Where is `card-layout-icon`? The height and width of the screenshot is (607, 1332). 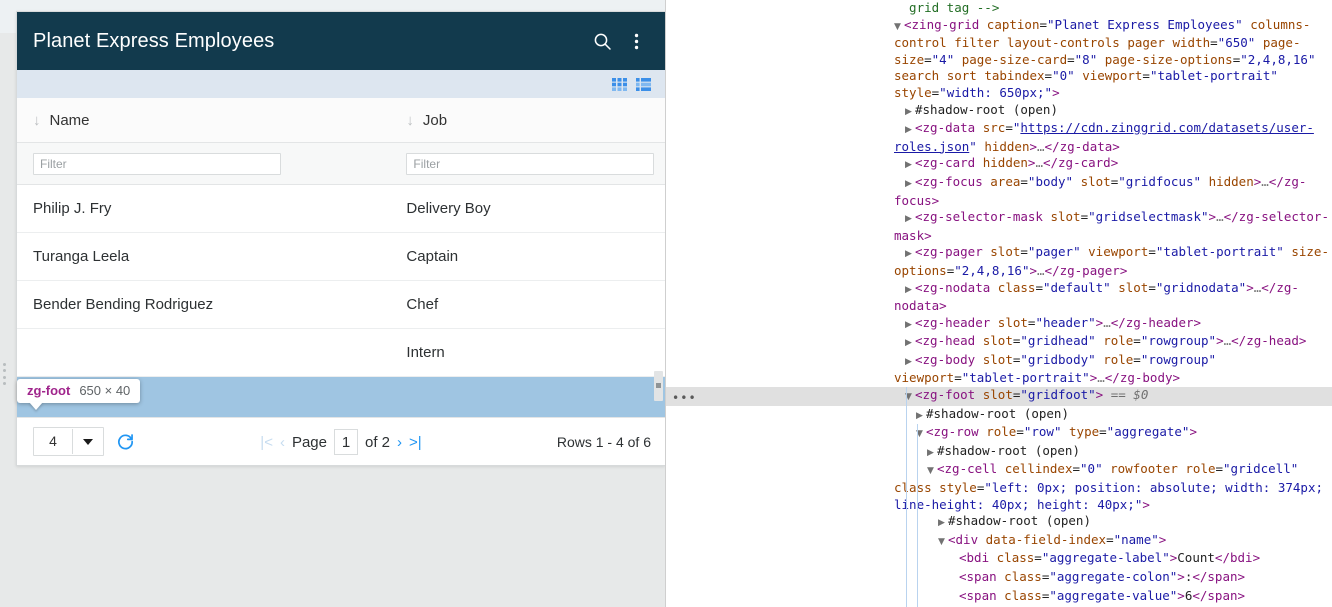 card-layout-icon is located at coordinates (619, 84).